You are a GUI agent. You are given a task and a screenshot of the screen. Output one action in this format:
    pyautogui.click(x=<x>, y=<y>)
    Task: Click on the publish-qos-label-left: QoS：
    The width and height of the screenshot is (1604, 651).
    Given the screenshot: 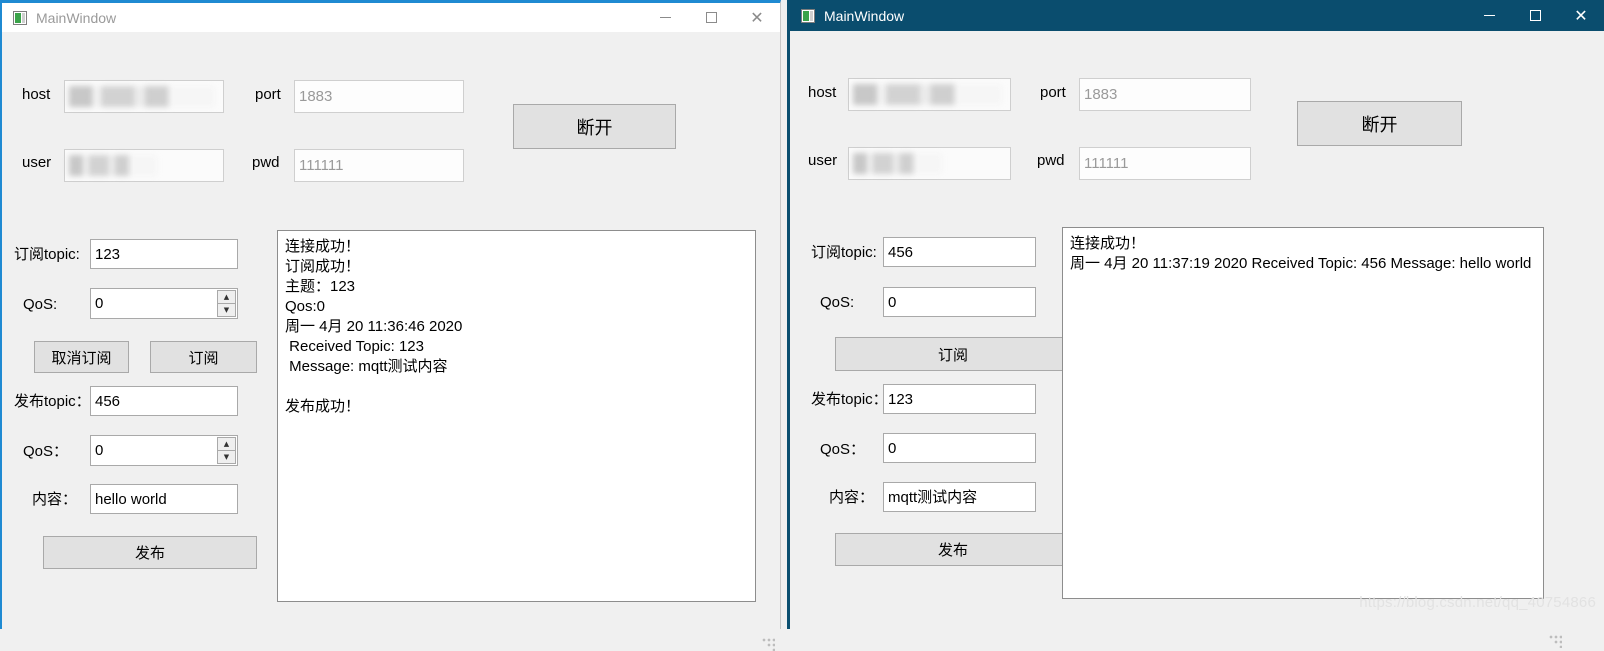 What is the action you would take?
    pyautogui.click(x=46, y=451)
    